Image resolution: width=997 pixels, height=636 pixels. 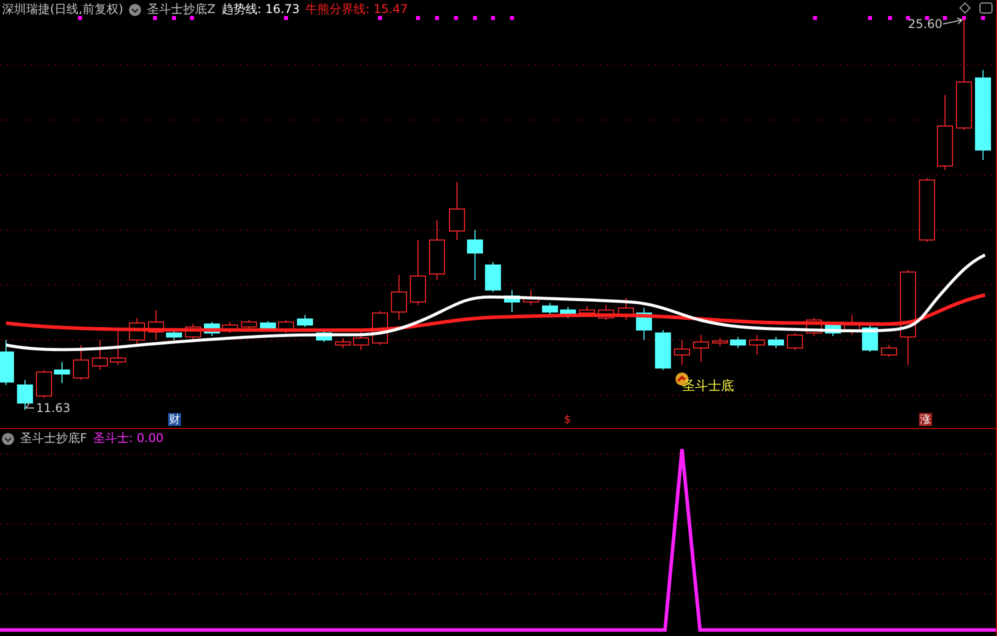 I want to click on low-price-label: 11.63, so click(x=53, y=408).